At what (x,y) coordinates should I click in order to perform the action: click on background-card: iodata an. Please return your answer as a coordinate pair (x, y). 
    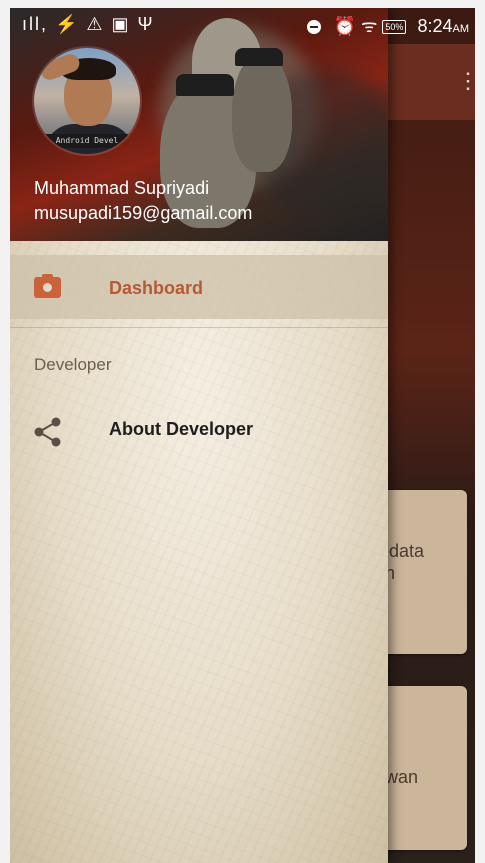
    Looking at the image, I should click on (421, 572).